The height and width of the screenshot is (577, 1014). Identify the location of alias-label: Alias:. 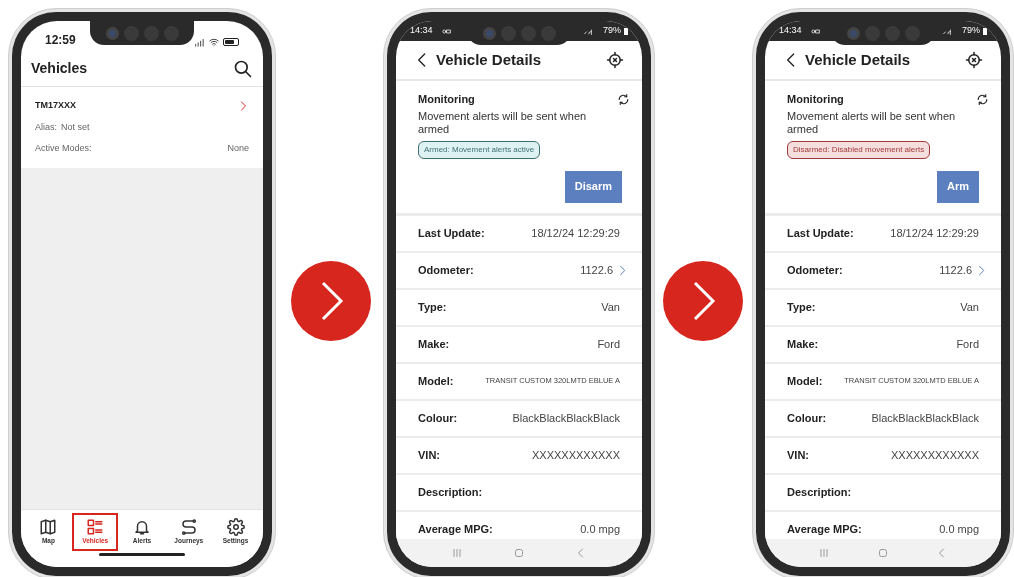
(46, 127).